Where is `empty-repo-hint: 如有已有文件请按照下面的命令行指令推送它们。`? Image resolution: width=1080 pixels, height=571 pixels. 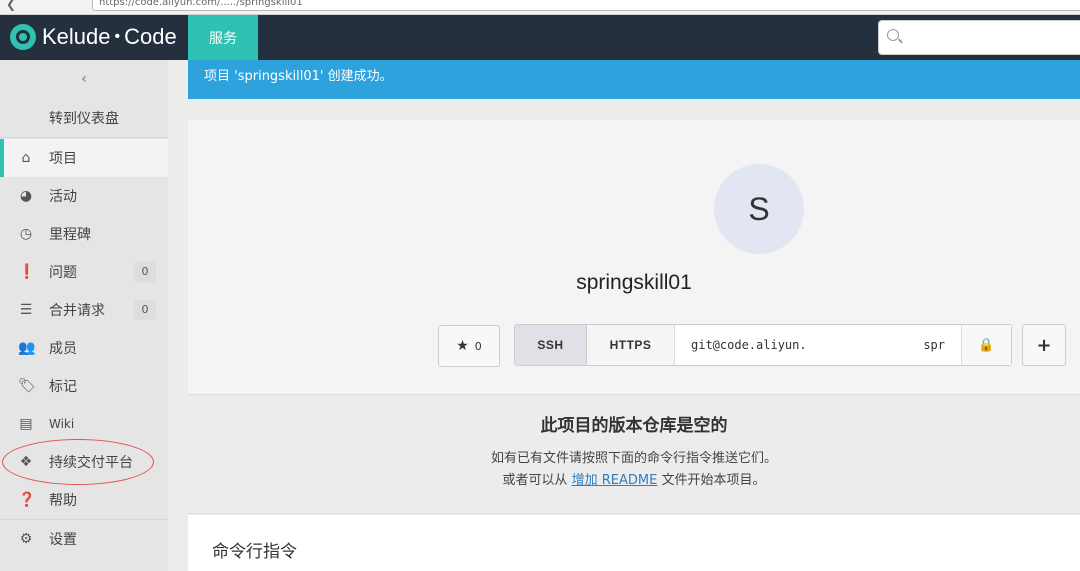
empty-repo-hint: 如有已有文件请按照下面的命令行指令推送它们。 is located at coordinates (571, 456).